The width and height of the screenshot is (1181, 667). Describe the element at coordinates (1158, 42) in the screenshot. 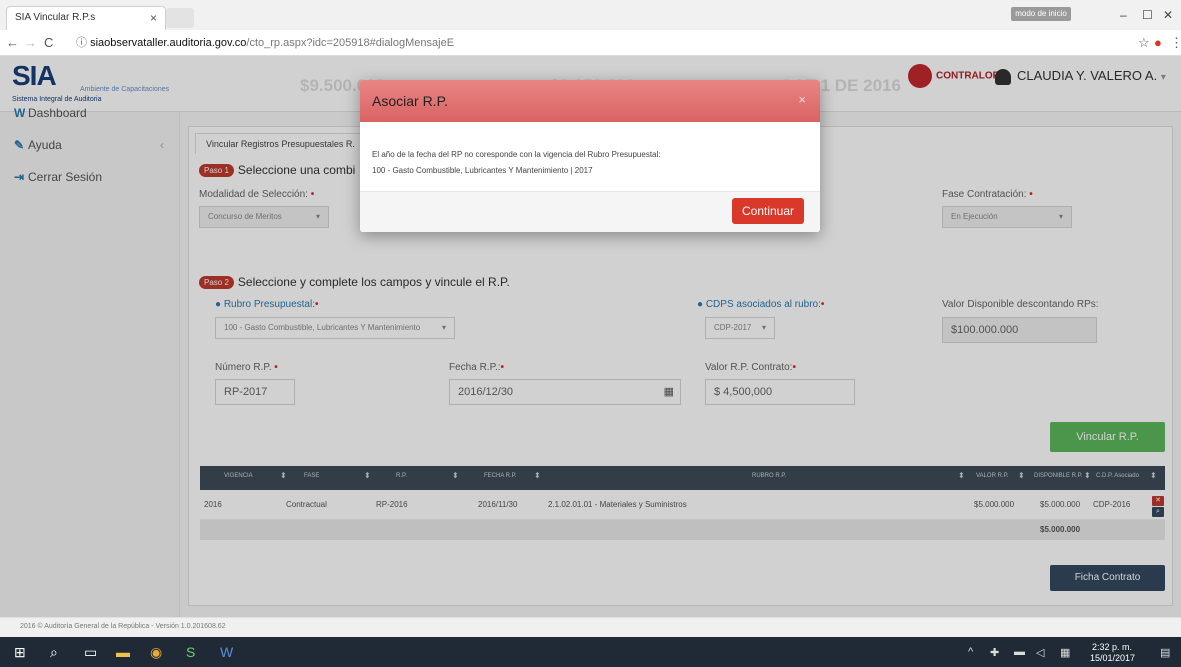

I see `extension-icon: ●` at that location.